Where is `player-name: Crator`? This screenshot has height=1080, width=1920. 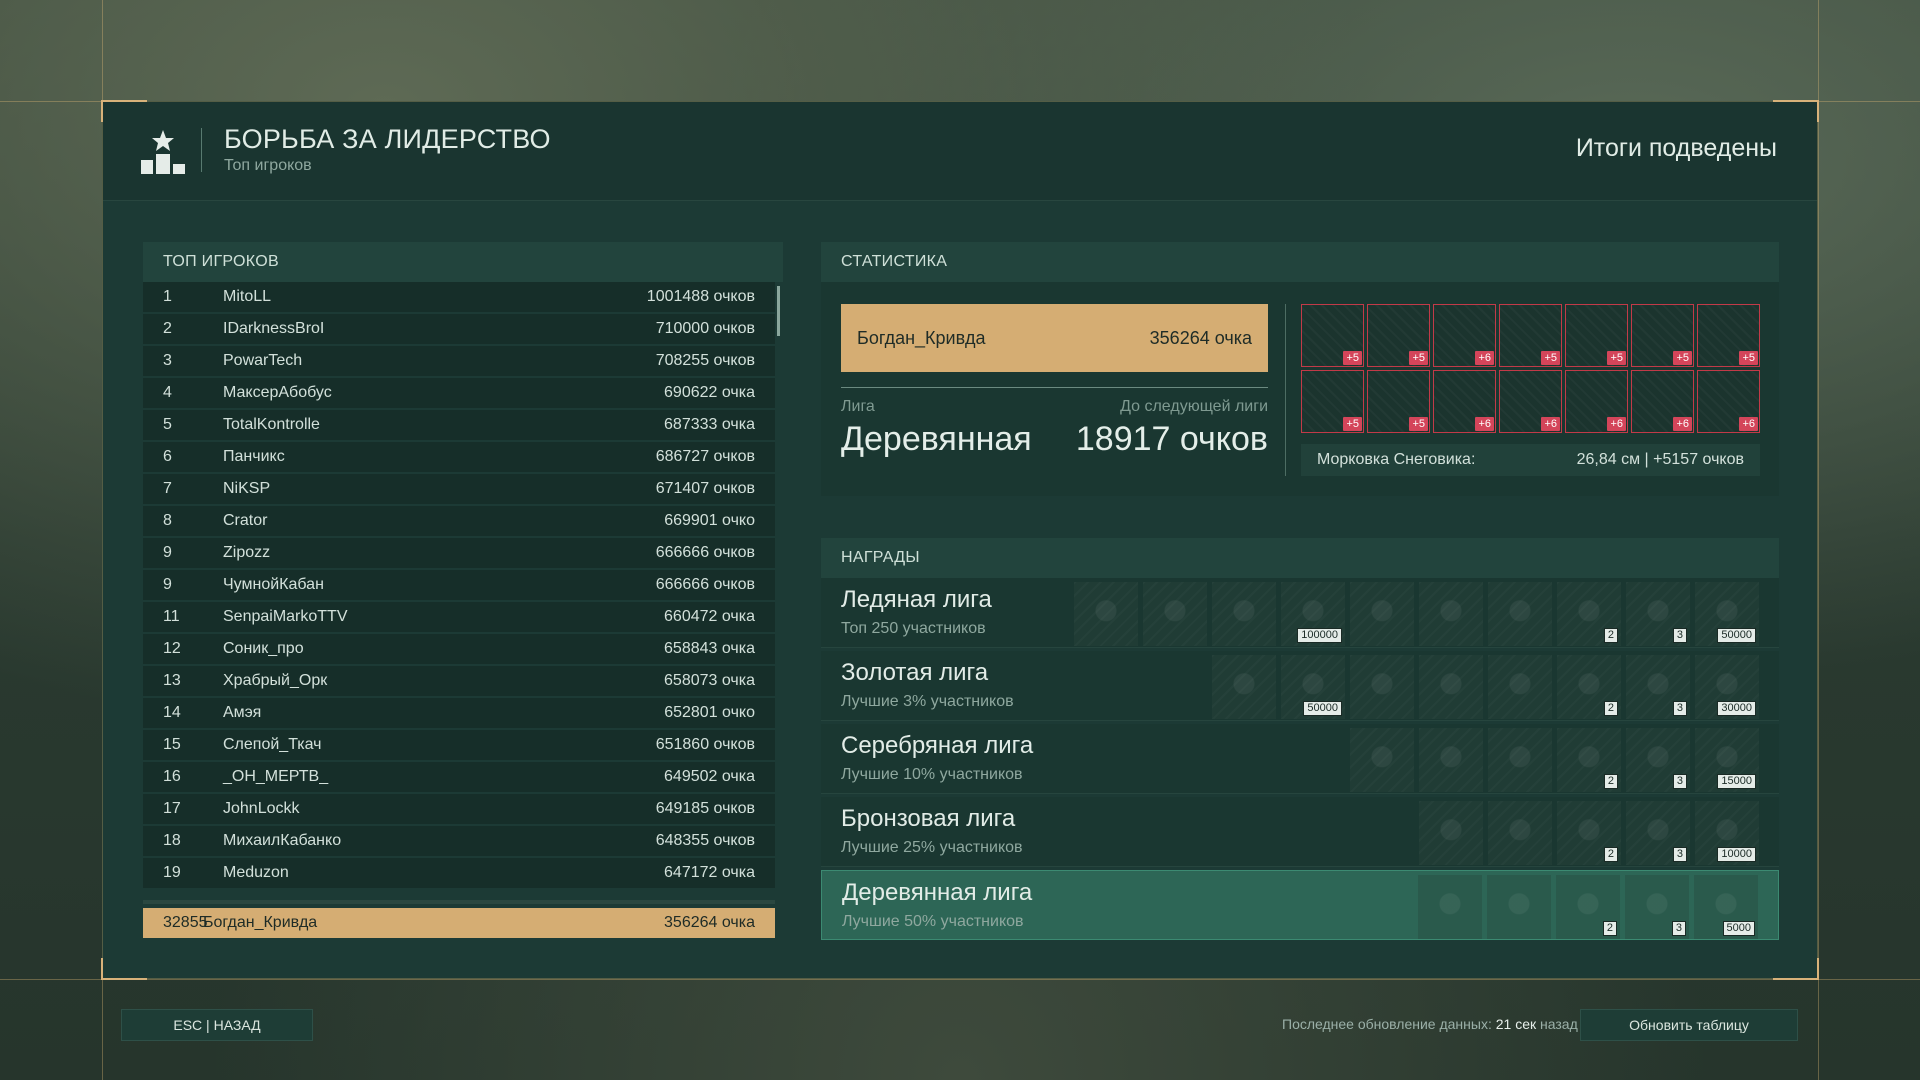
player-name: Crator is located at coordinates (245, 520).